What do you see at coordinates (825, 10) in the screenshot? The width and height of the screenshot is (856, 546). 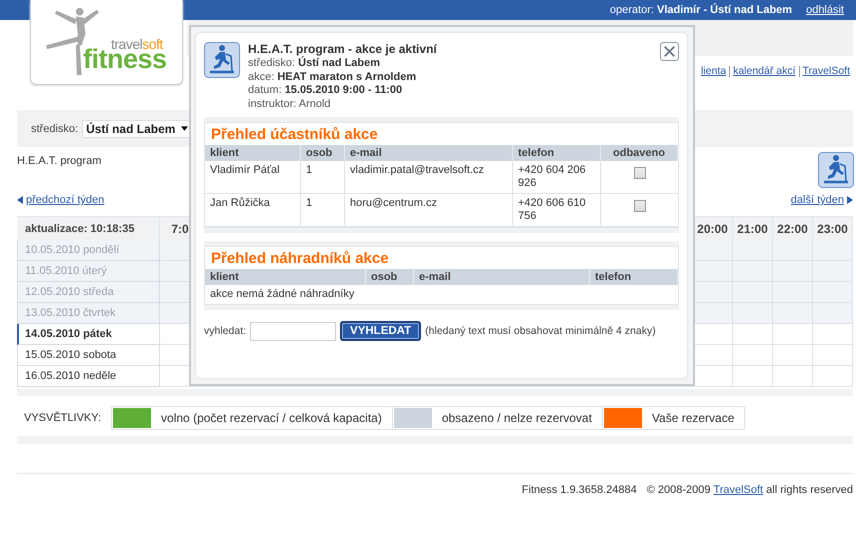 I see `logout-link: odhlásit` at bounding box center [825, 10].